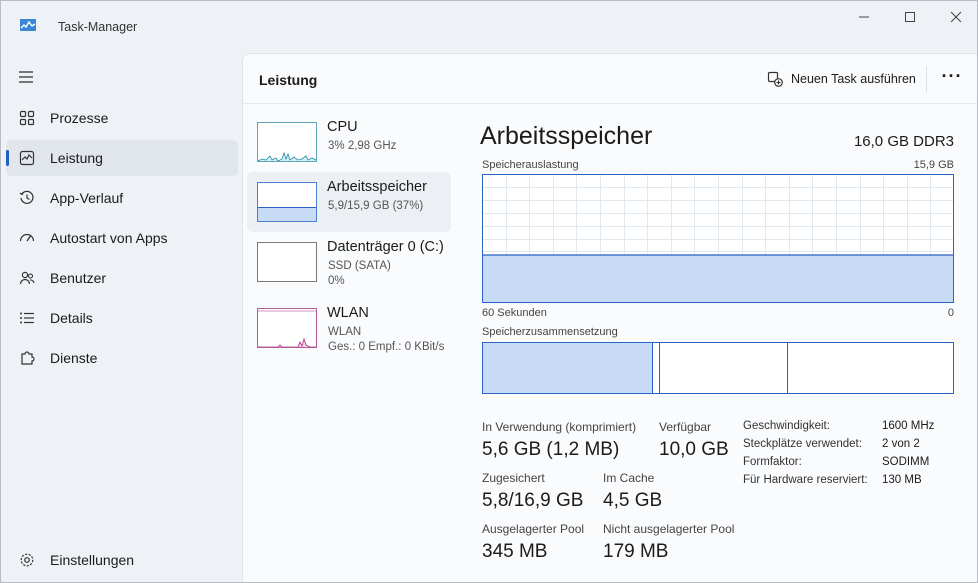 This screenshot has width=978, height=583. What do you see at coordinates (109, 238) in the screenshot?
I see `sidebar-item-label: Autostart von Apps` at bounding box center [109, 238].